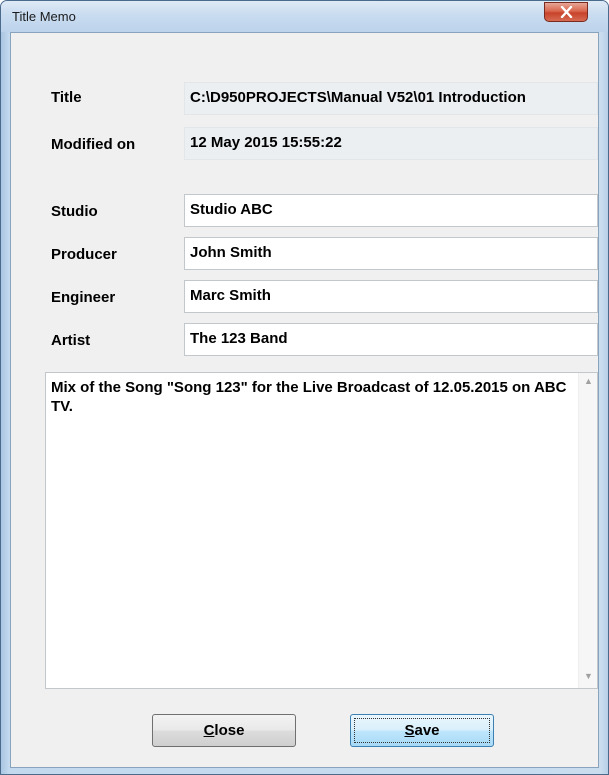  Describe the element at coordinates (84, 254) in the screenshot. I see `producer-label: Producer` at that location.